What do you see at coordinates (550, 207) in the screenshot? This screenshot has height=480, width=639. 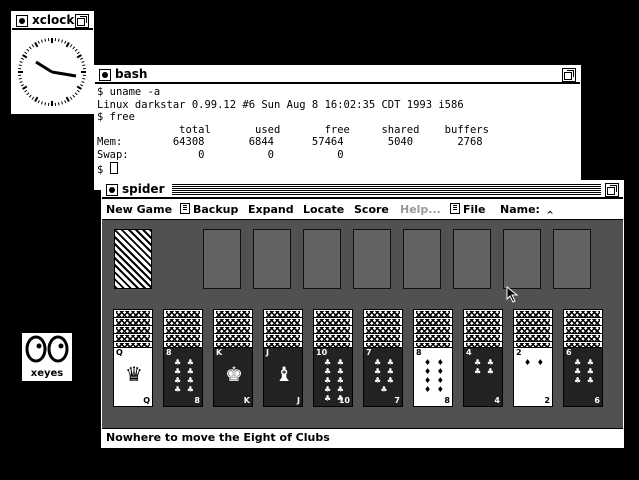 I see `name-field-caret: ‸` at bounding box center [550, 207].